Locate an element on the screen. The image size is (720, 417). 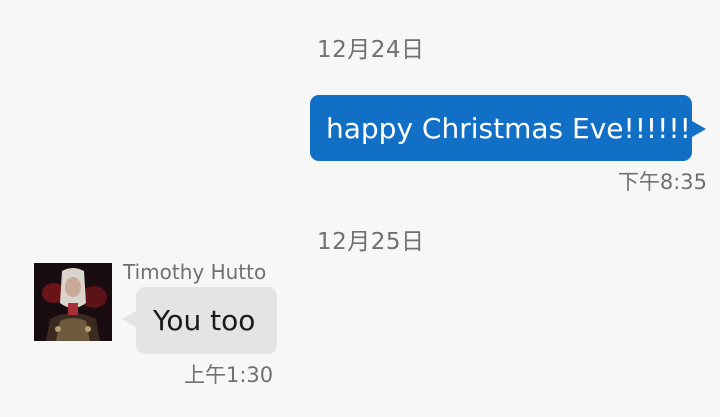
date-separator: 12月24日 is located at coordinates (371, 50).